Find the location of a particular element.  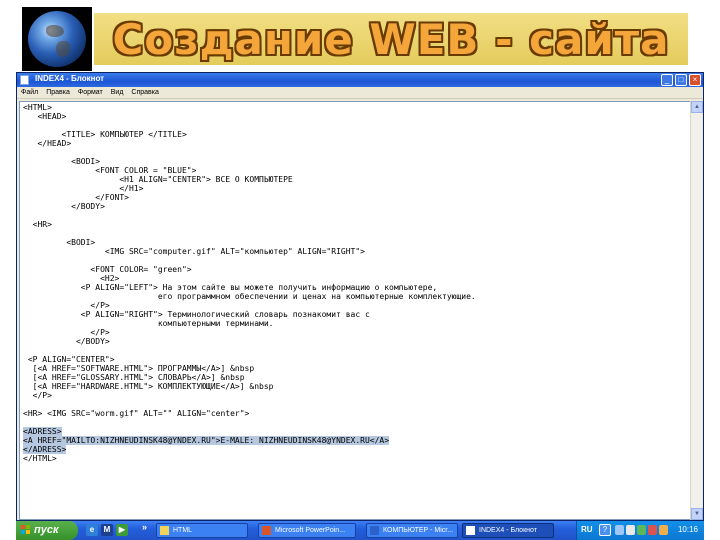

title-banner: Создание WEB - сайта is located at coordinates (391, 39).